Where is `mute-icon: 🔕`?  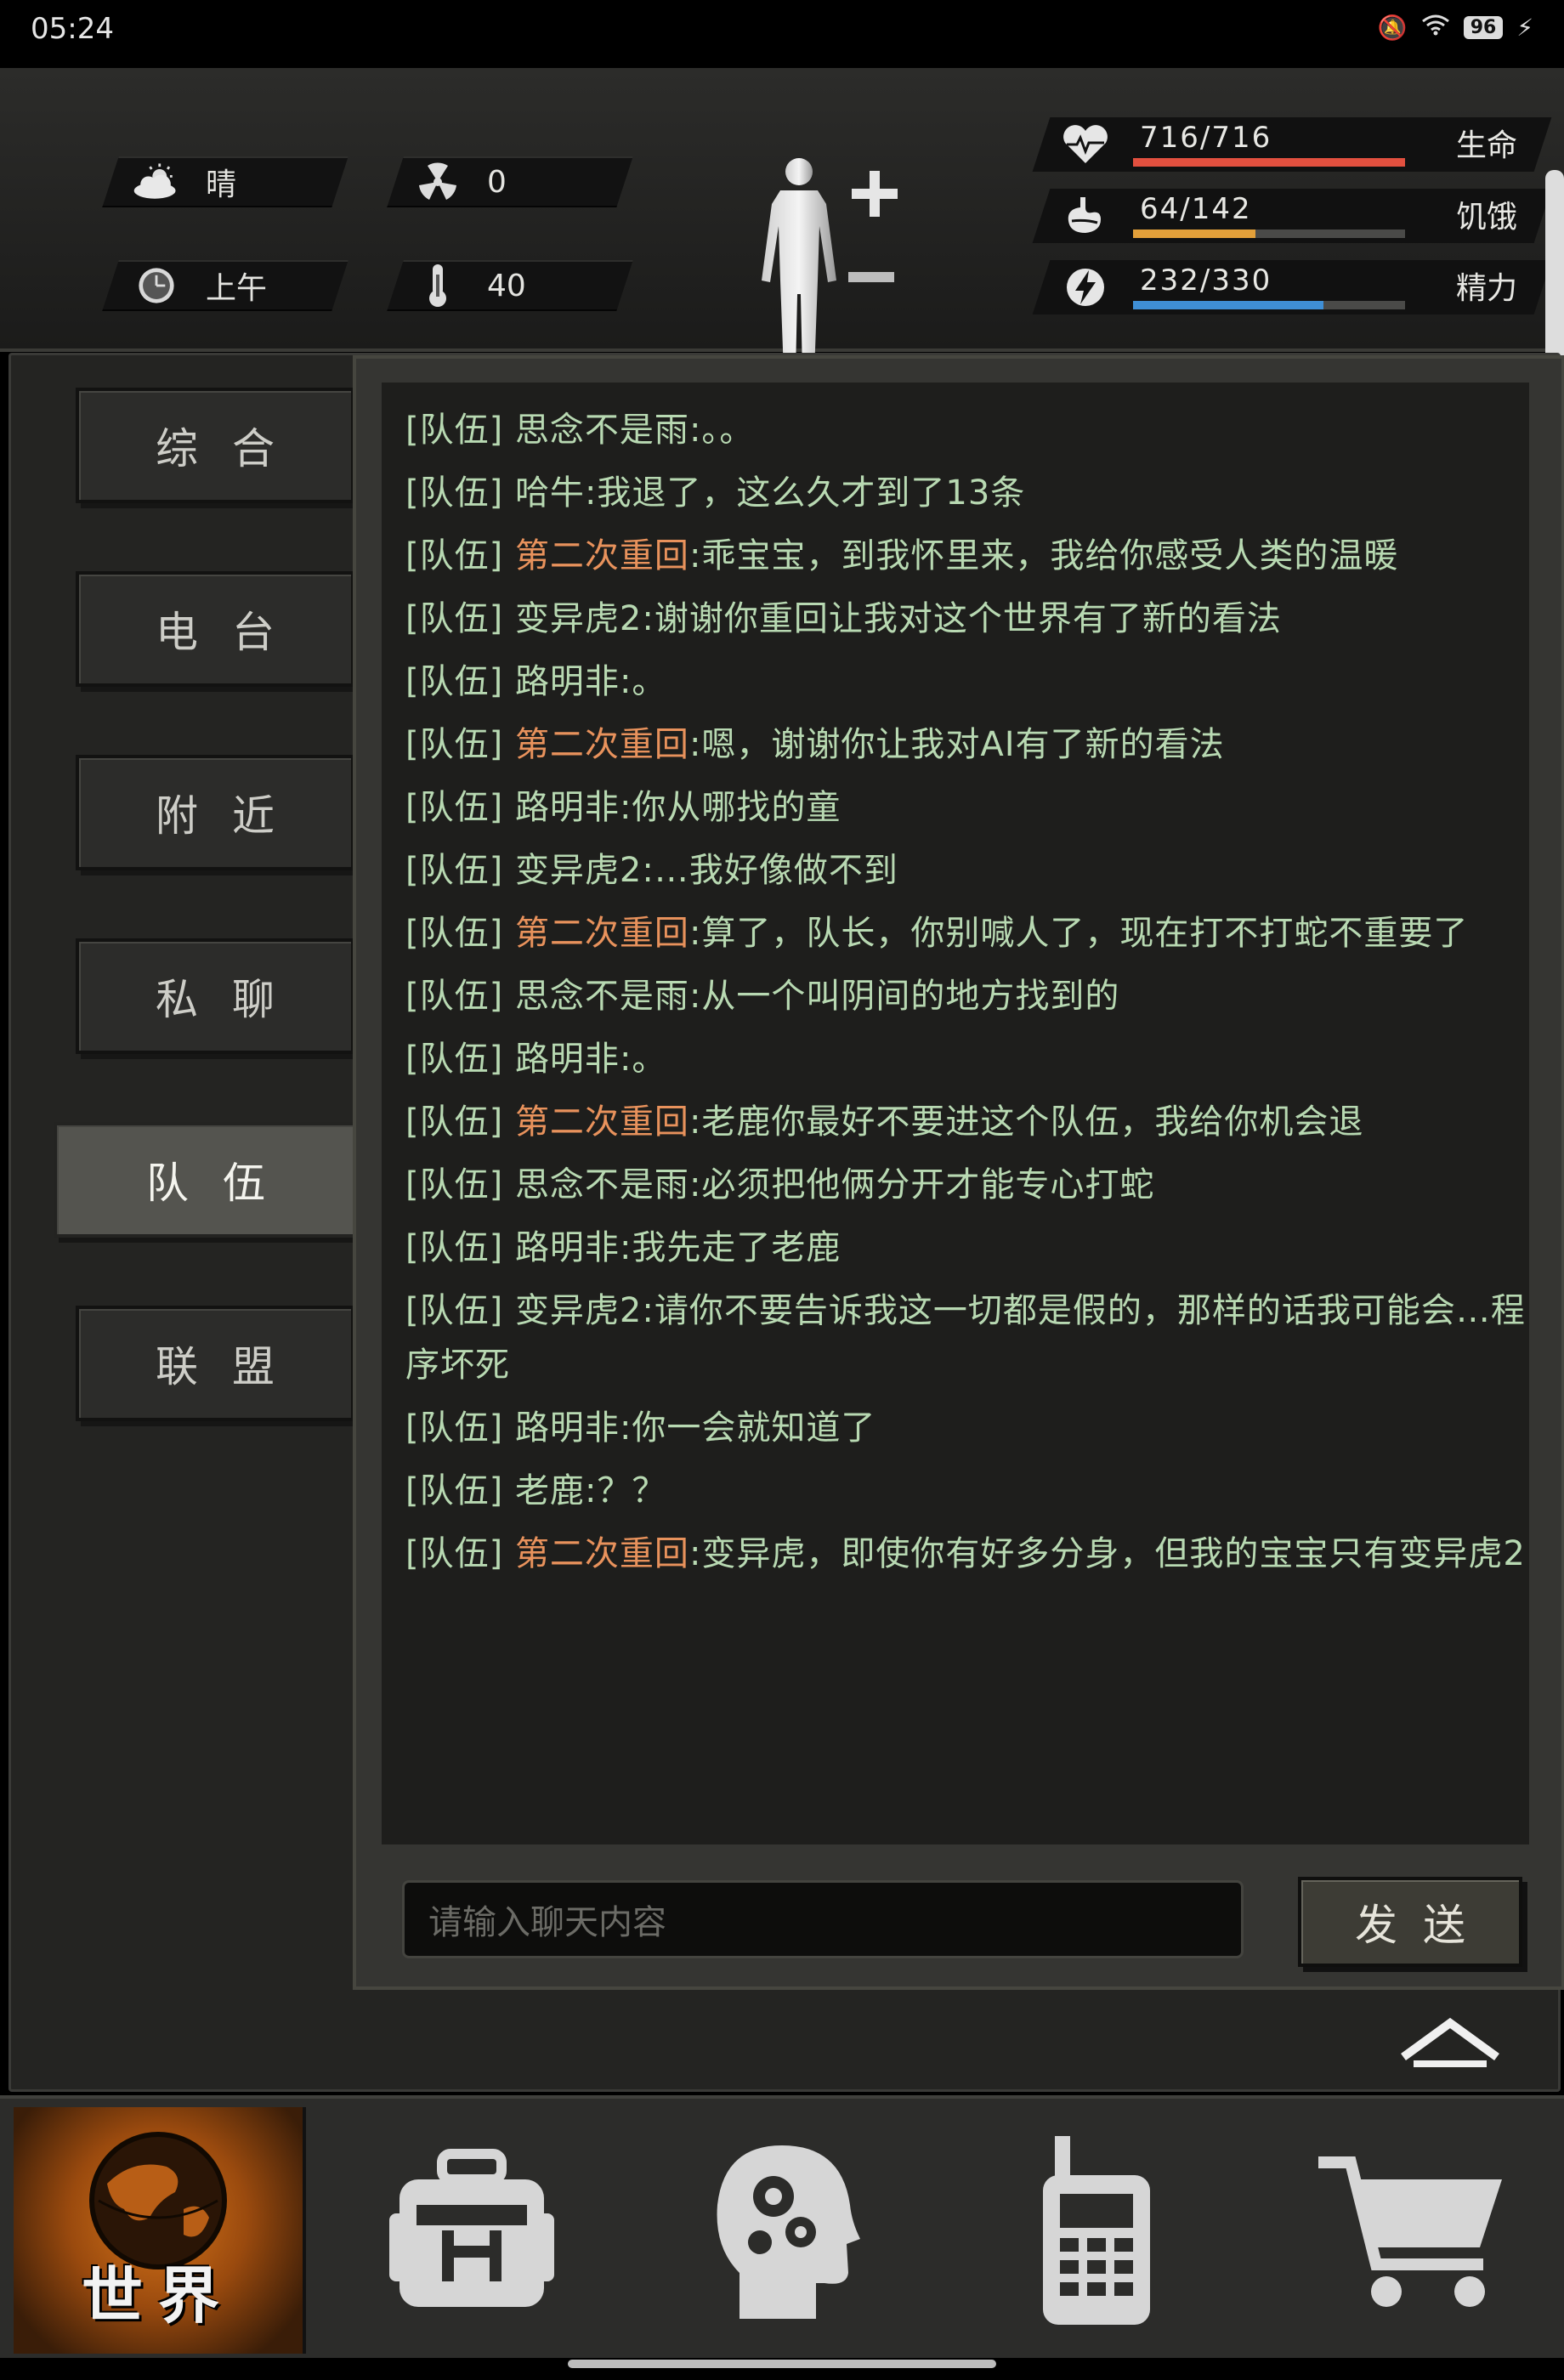 mute-icon: 🔕 is located at coordinates (1392, 28).